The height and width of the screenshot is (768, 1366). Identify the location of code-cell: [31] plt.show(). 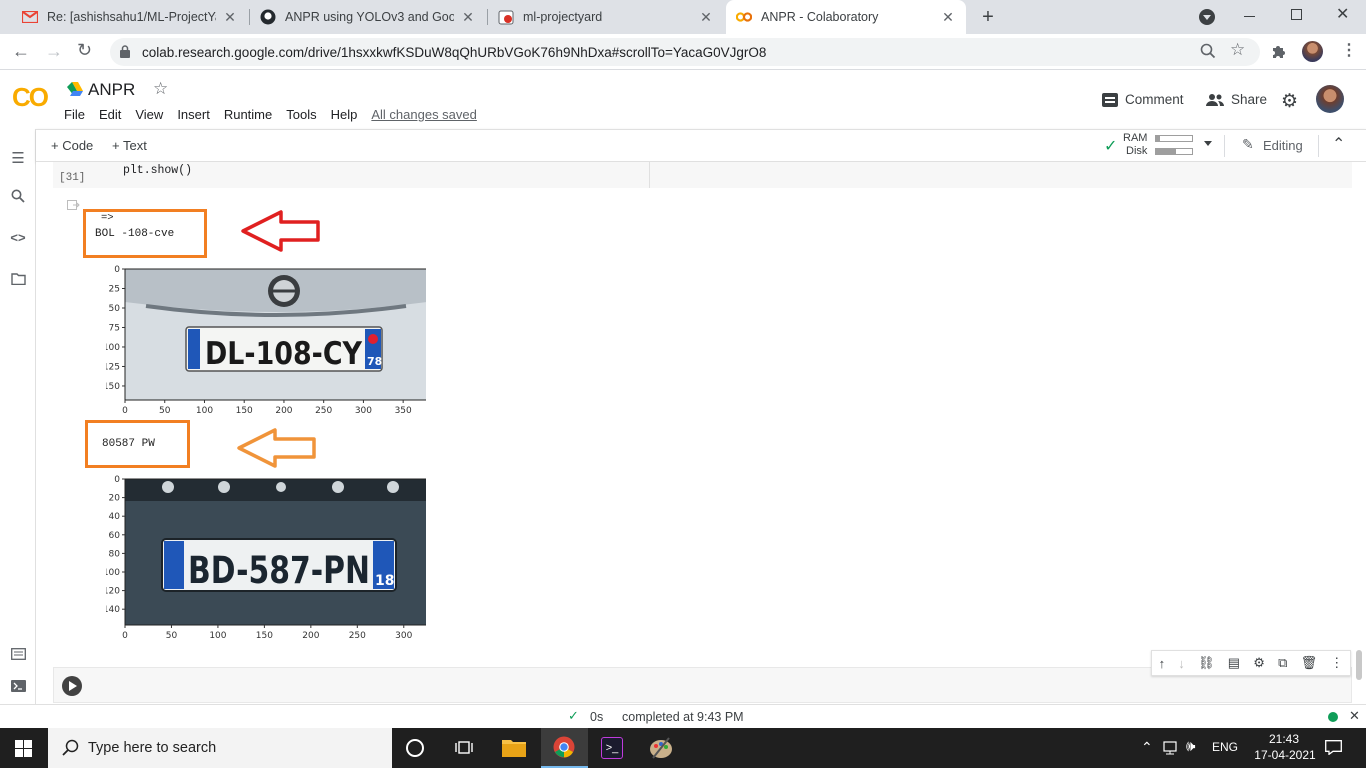
(702, 175).